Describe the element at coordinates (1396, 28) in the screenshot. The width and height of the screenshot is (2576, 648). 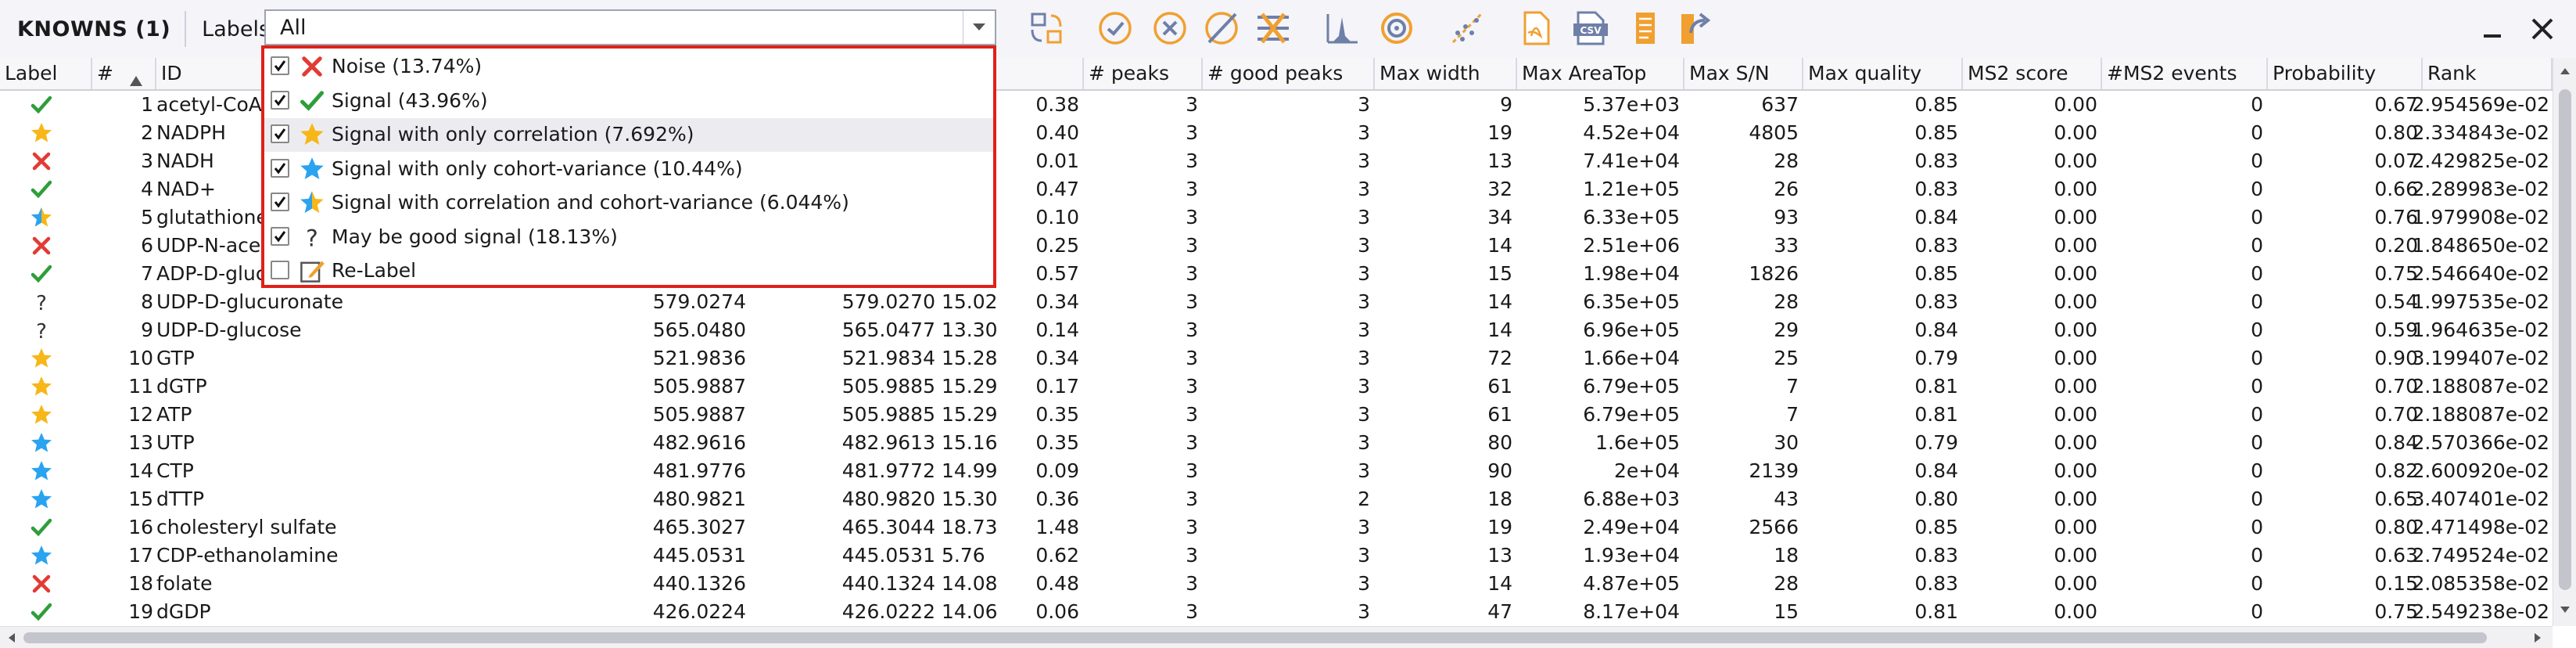
I see `target-icon` at that location.